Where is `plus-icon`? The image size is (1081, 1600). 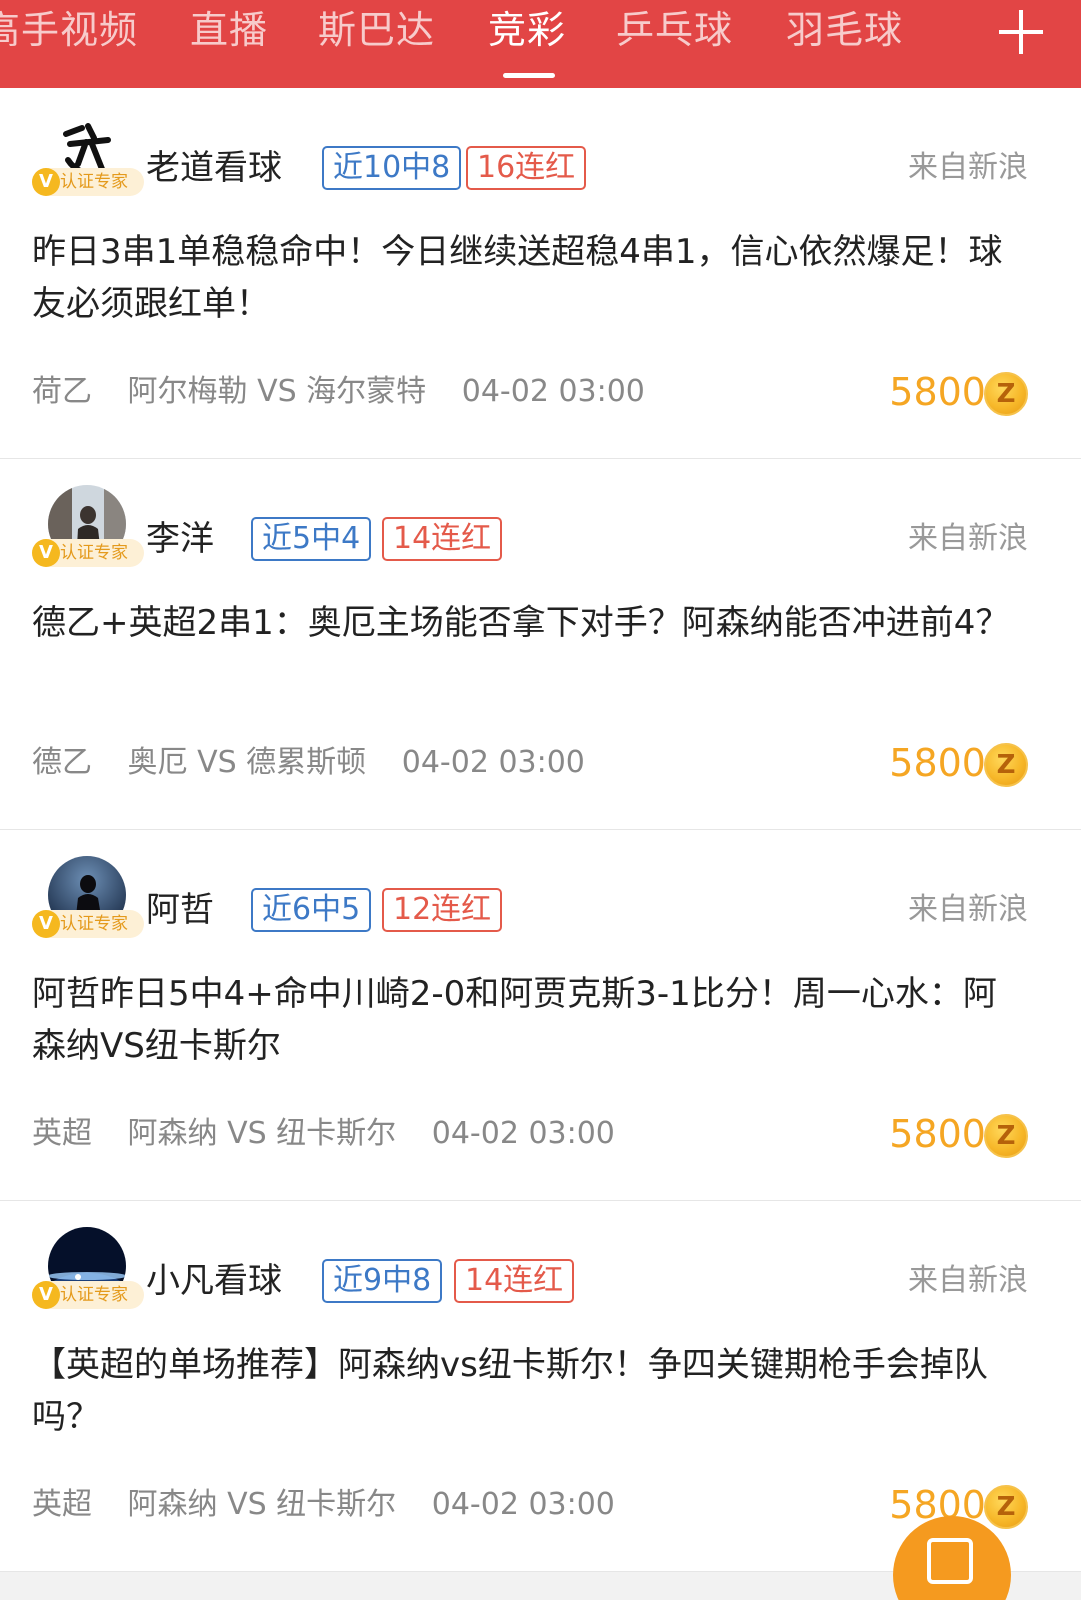 plus-icon is located at coordinates (1021, 32).